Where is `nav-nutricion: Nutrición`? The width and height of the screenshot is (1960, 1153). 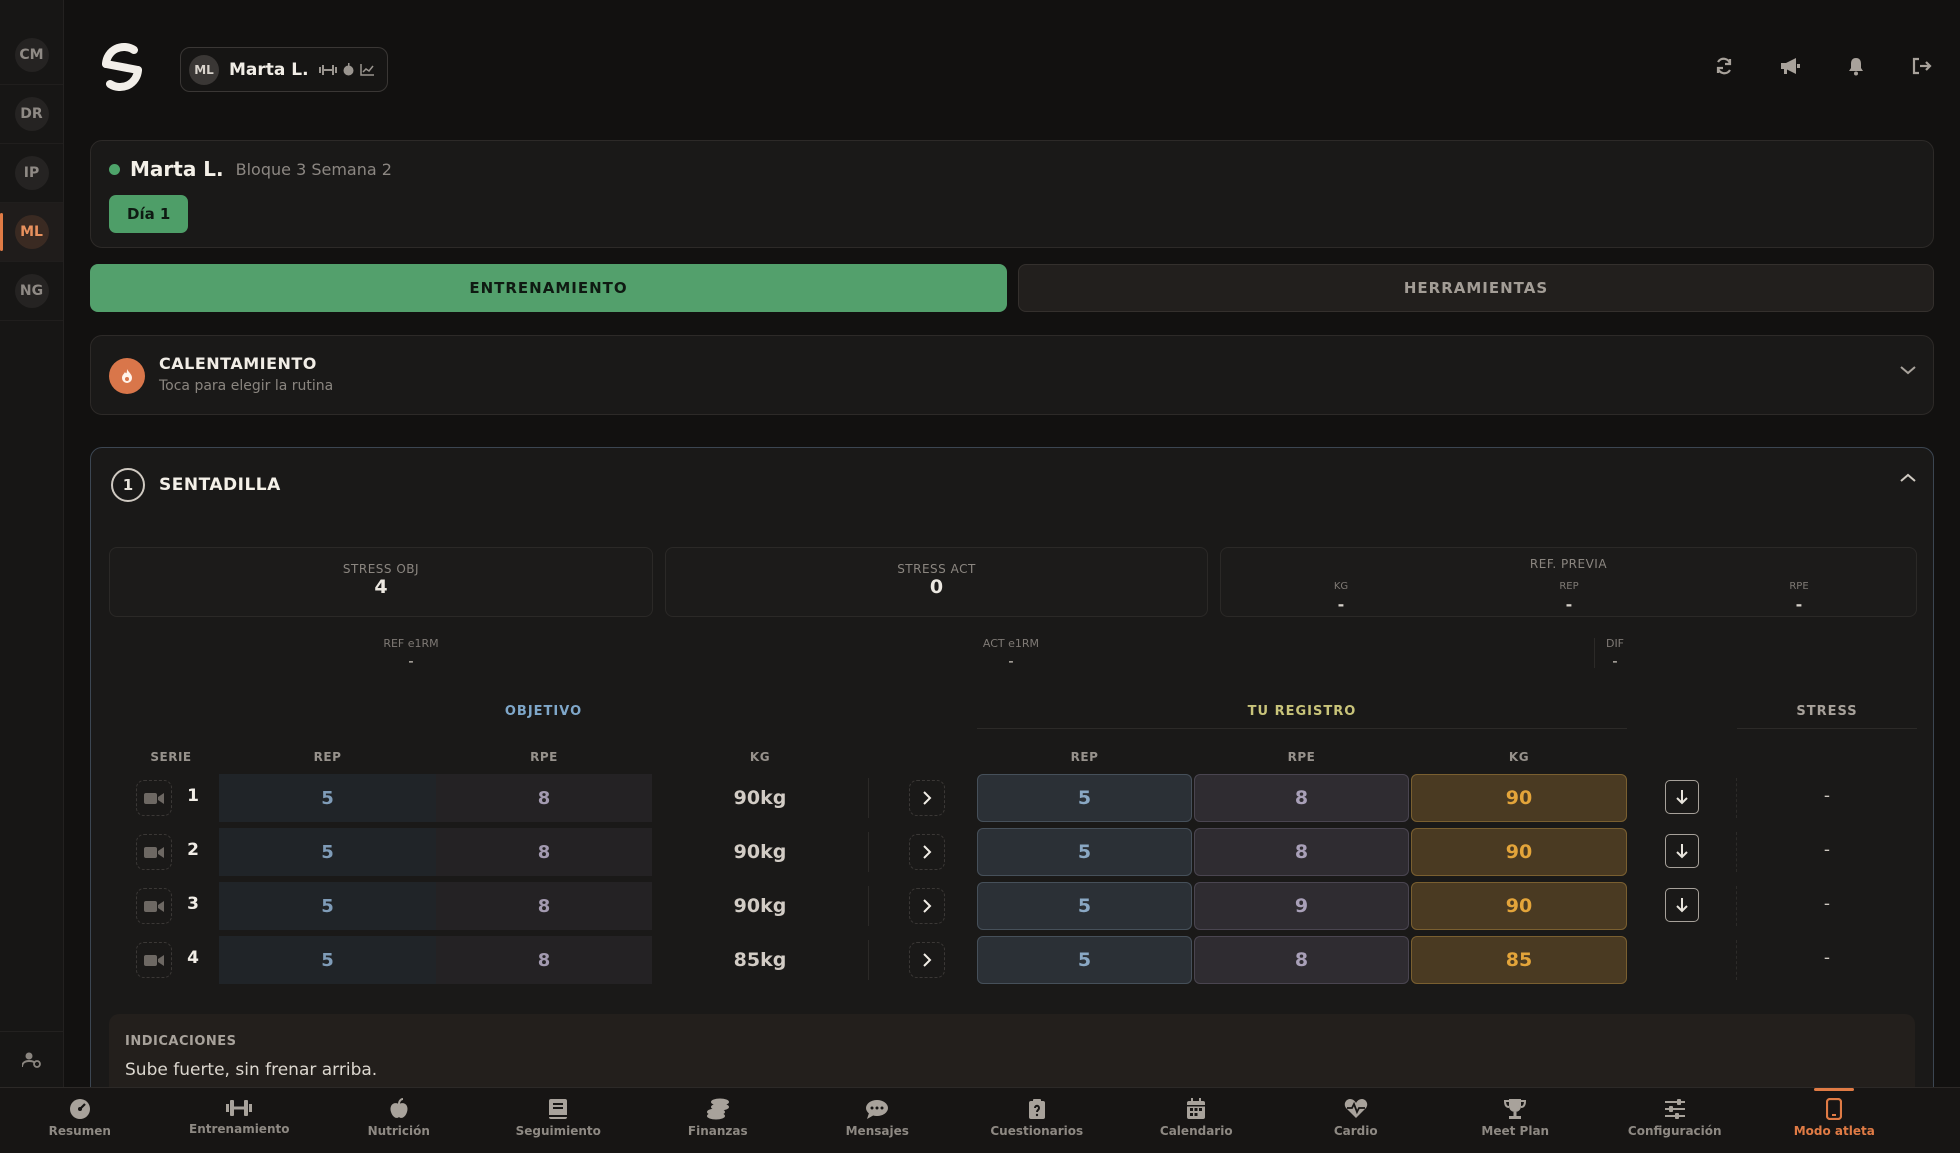
nav-nutricion: Nutrición is located at coordinates (399, 1120).